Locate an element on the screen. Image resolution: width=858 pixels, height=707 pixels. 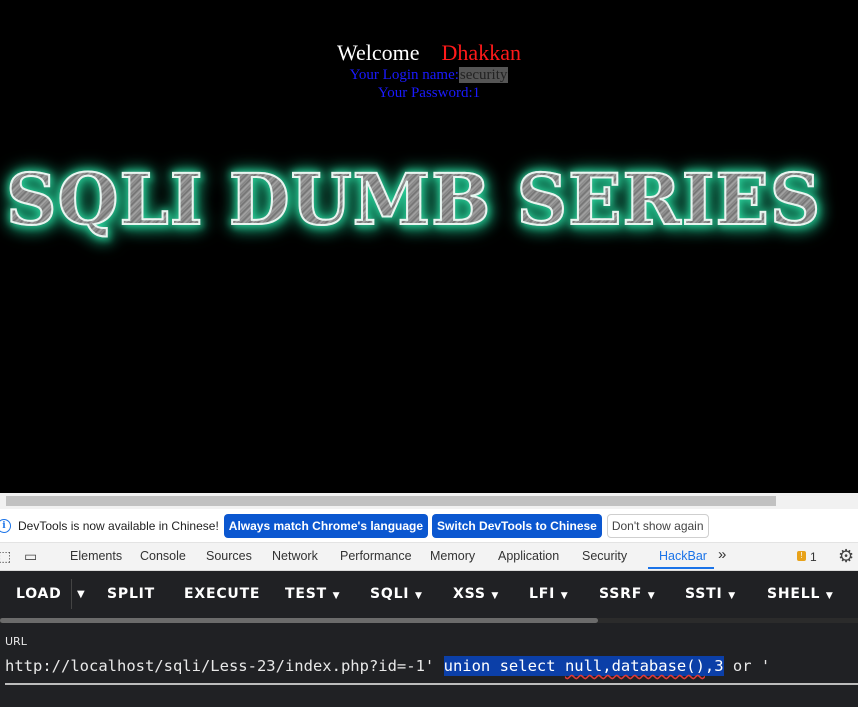
load-dropdown-icon: ▼ is located at coordinates (81, 594).